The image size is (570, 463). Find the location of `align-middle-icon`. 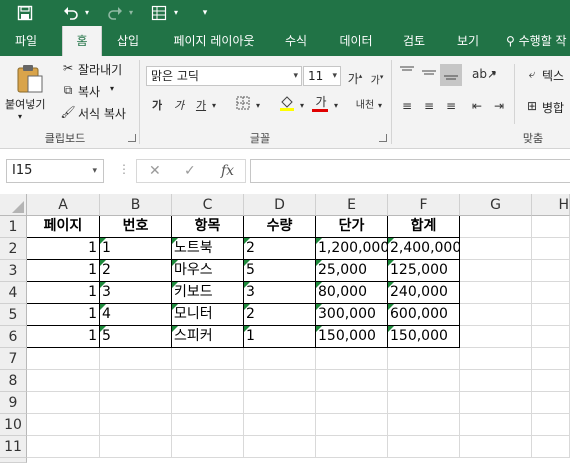

align-middle-icon is located at coordinates (429, 74).